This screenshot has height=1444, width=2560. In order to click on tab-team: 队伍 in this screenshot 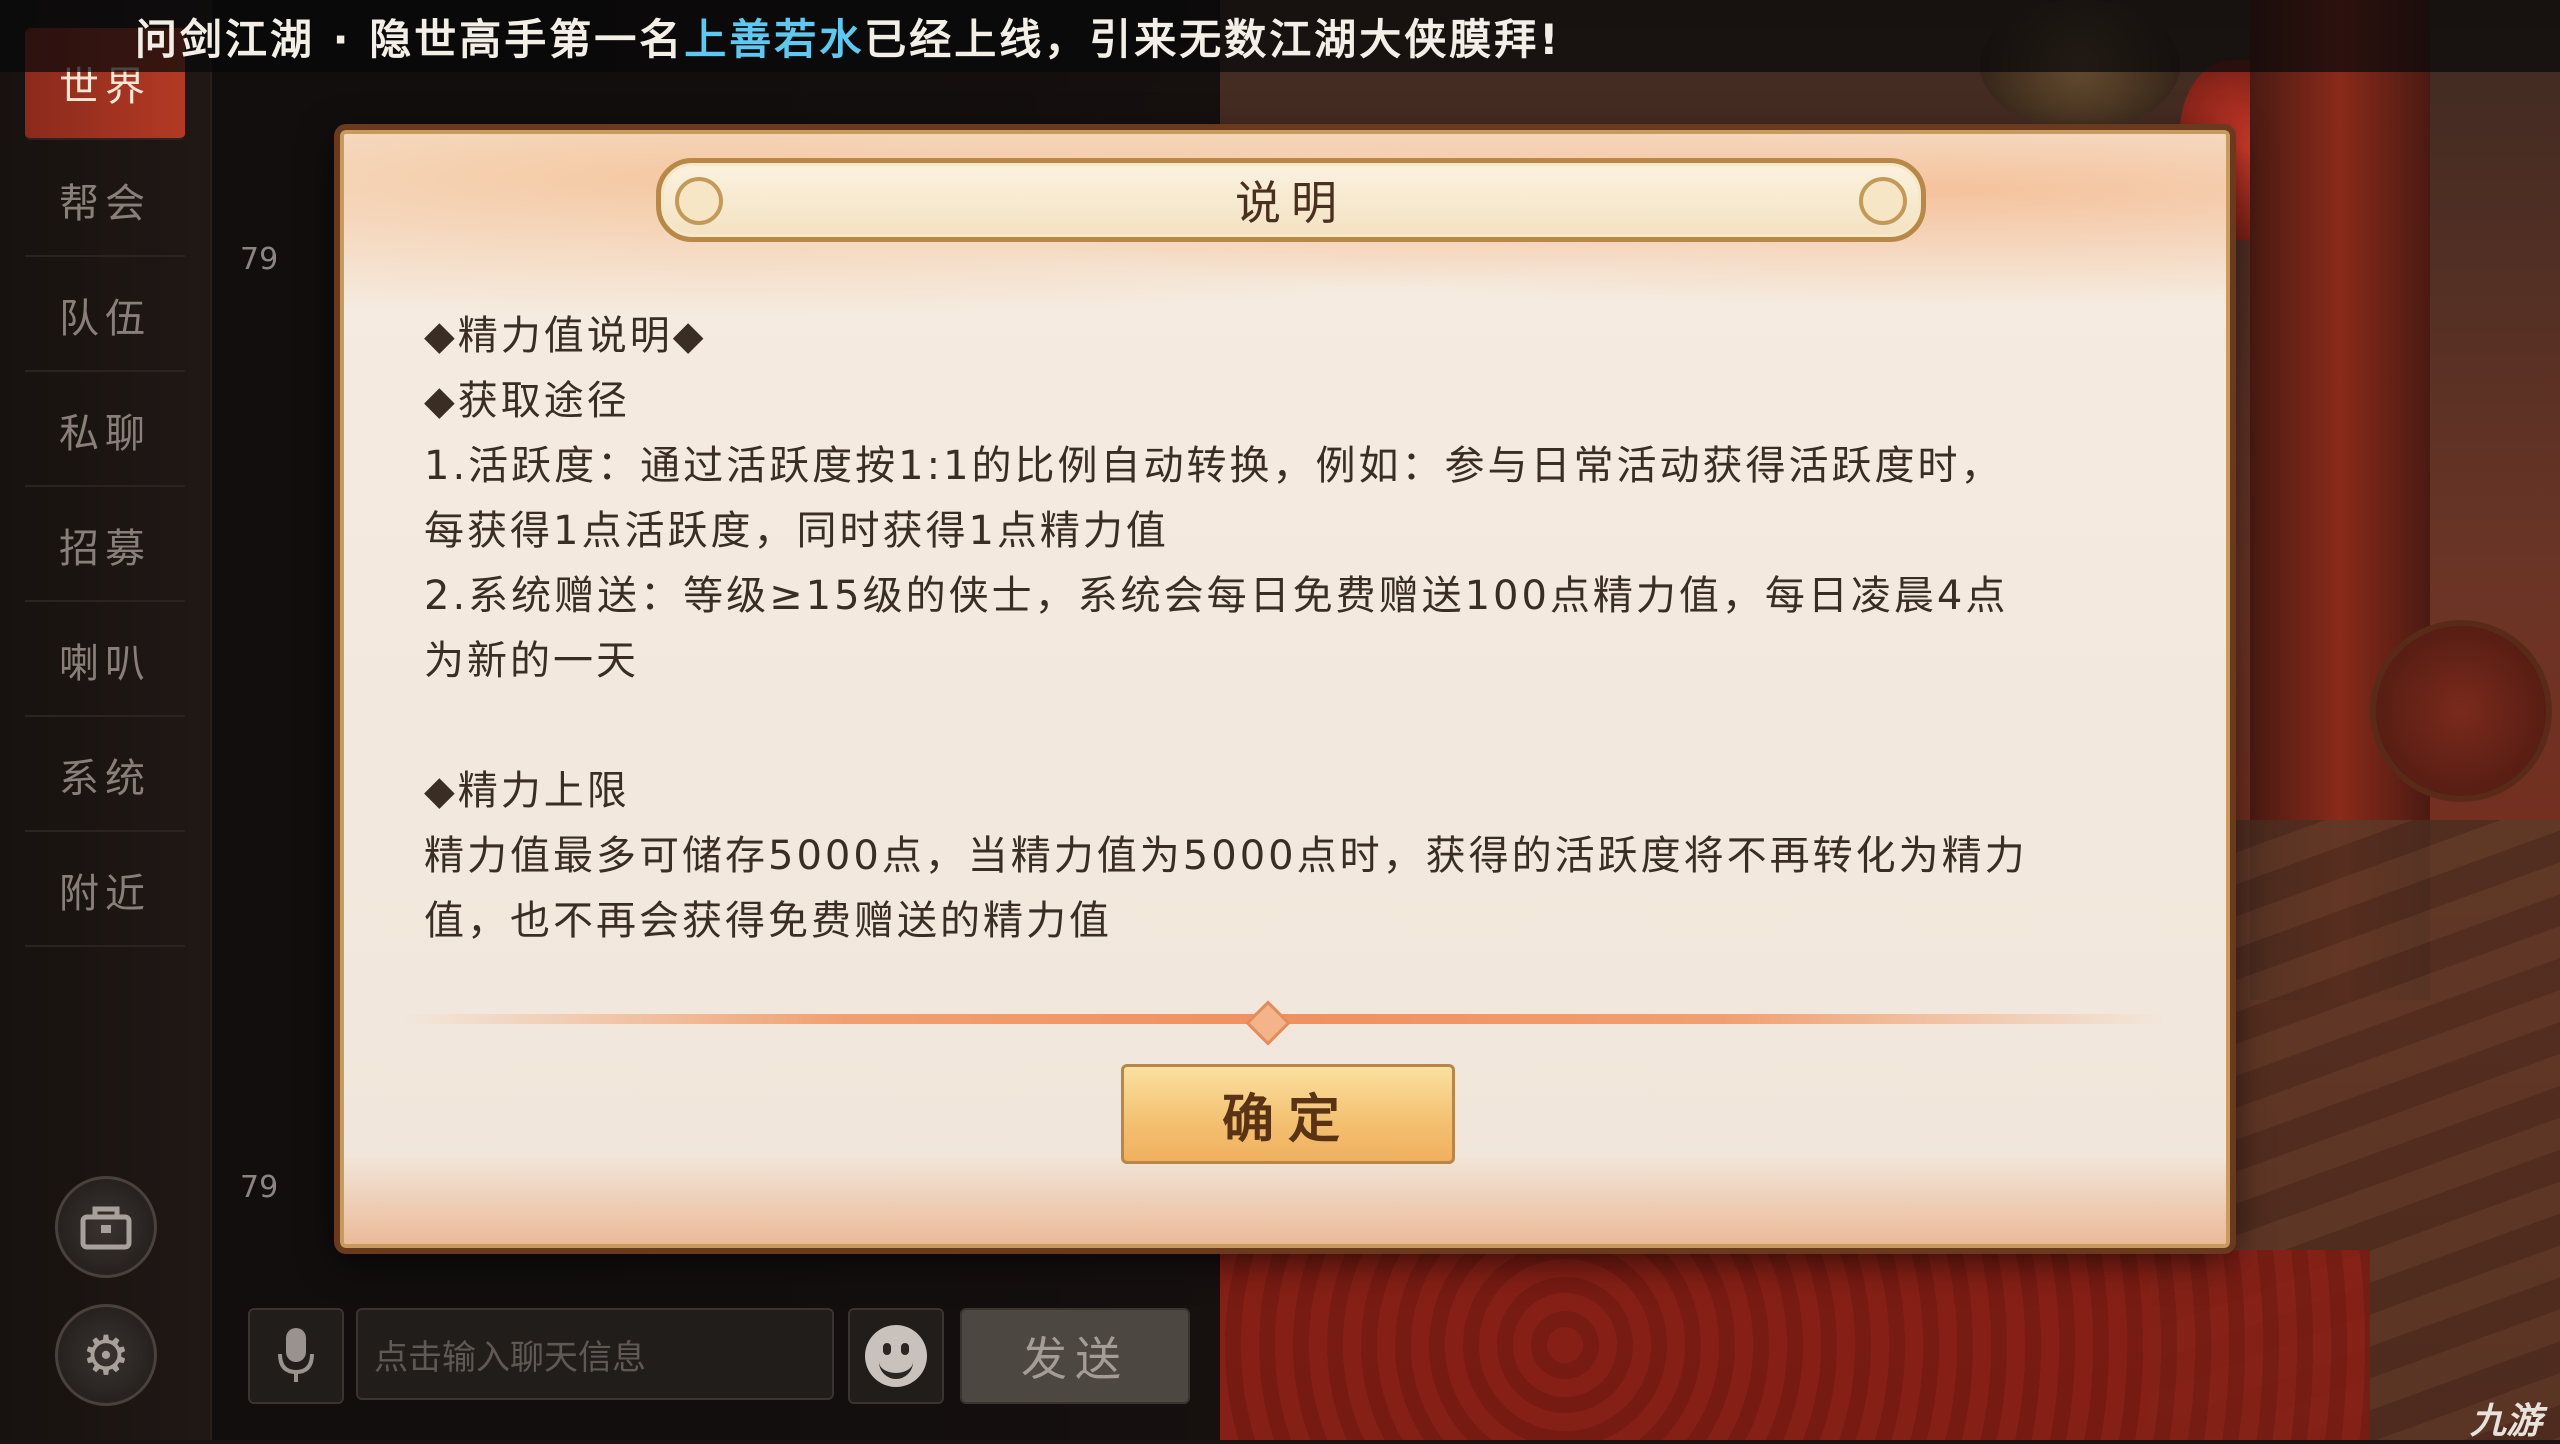, I will do `click(105, 316)`.